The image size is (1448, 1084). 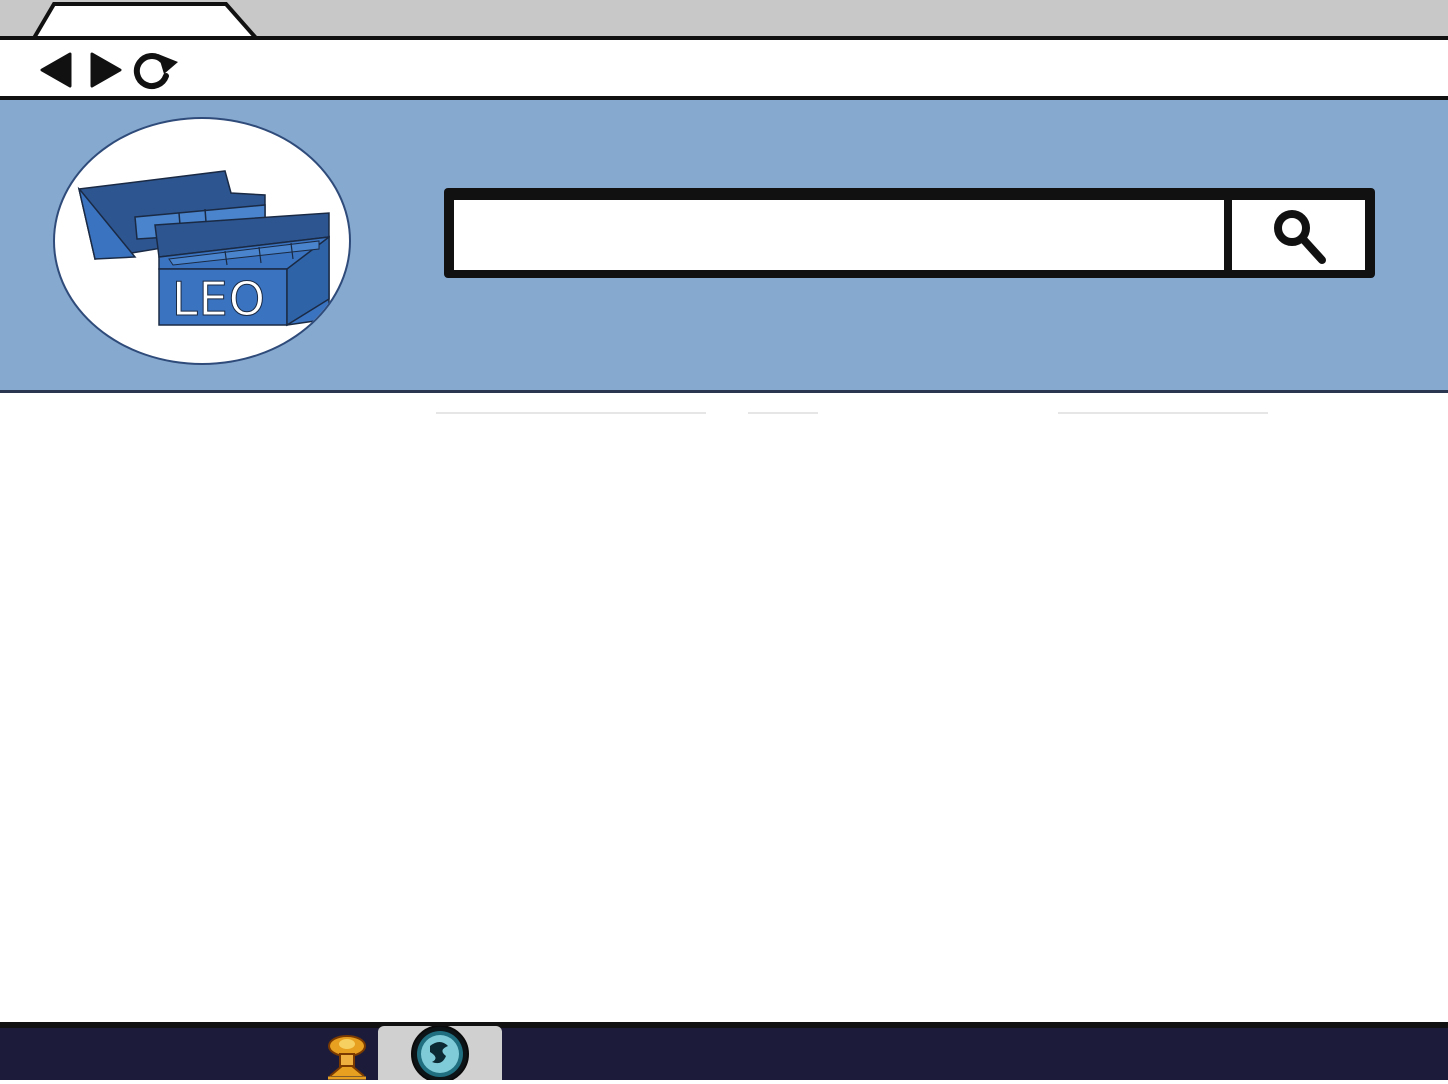 What do you see at coordinates (724, 70) in the screenshot?
I see `browser-nav-bar` at bounding box center [724, 70].